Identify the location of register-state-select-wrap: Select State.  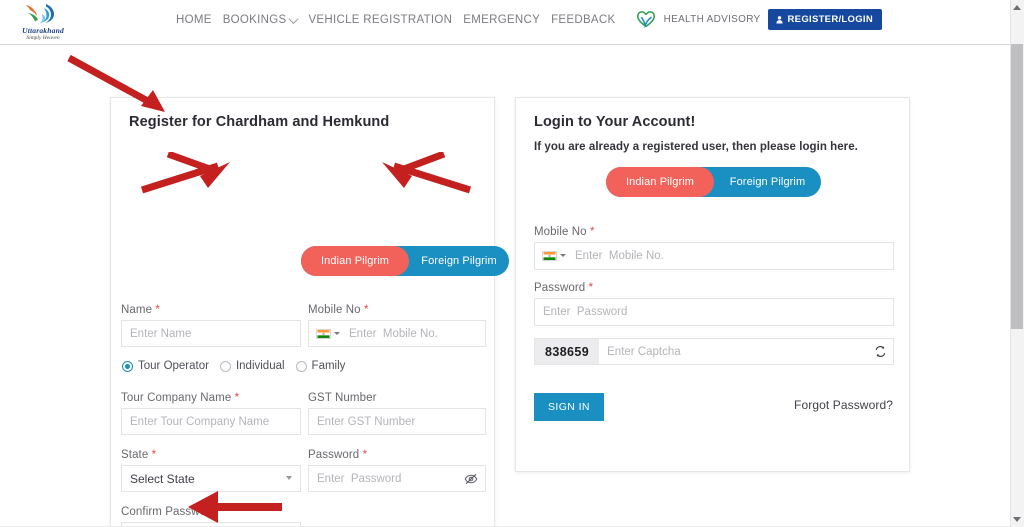
(211, 478).